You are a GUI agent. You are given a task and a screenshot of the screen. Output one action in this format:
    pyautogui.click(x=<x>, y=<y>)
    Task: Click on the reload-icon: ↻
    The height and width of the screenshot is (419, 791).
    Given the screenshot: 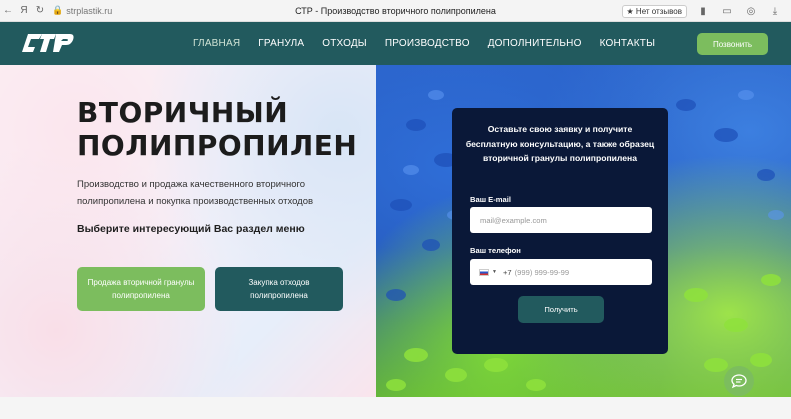 What is the action you would take?
    pyautogui.click(x=40, y=10)
    